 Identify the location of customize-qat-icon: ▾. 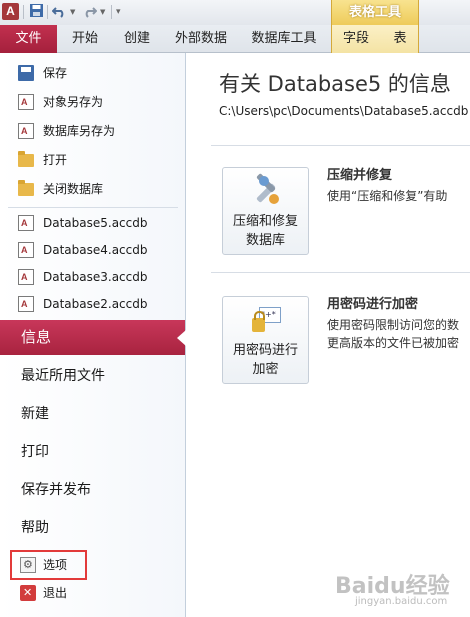
(118, 12).